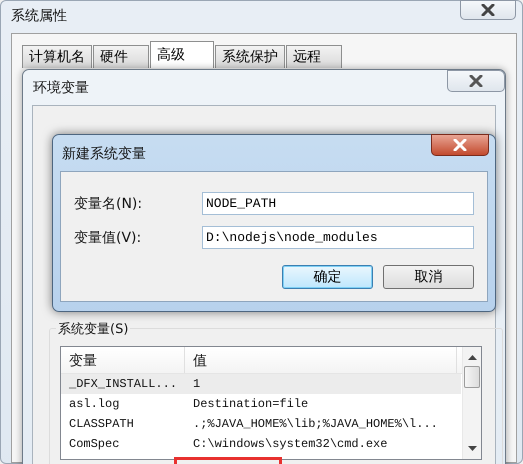 This screenshot has height=464, width=523. What do you see at coordinates (94, 404) in the screenshot?
I see `table-cell-text: asl.log` at bounding box center [94, 404].